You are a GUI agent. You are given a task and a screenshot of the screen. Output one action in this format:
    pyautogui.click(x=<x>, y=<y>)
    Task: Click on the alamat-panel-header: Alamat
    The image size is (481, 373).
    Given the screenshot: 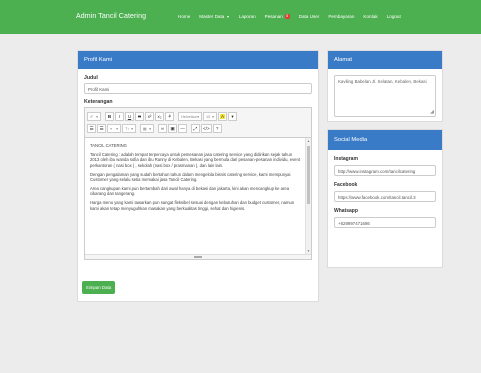 What is the action you would take?
    pyautogui.click(x=385, y=60)
    